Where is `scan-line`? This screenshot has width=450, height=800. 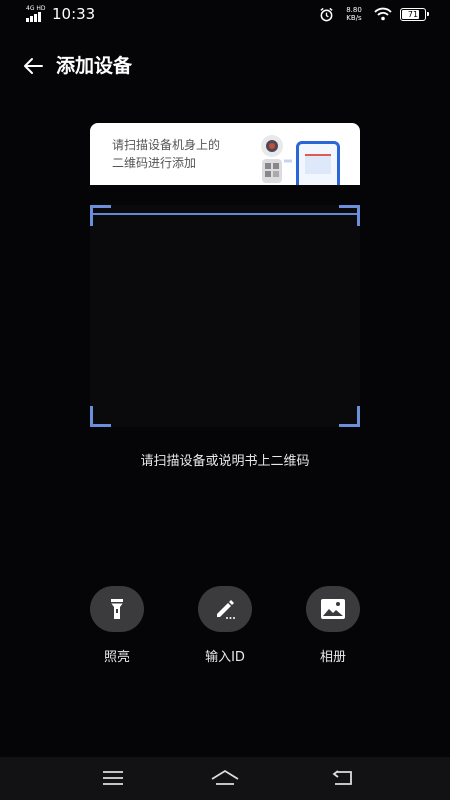
scan-line is located at coordinates (225, 214).